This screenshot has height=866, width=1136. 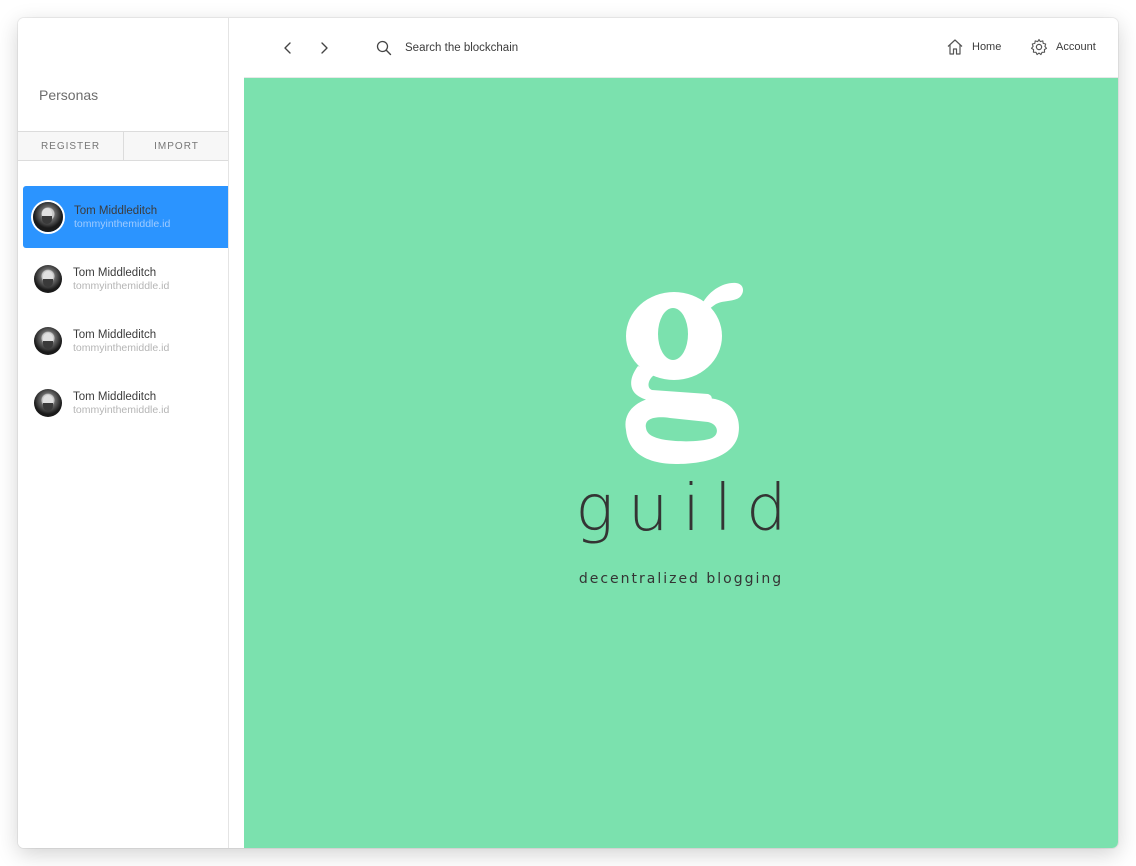 What do you see at coordinates (1076, 47) in the screenshot?
I see `account-label: Account` at bounding box center [1076, 47].